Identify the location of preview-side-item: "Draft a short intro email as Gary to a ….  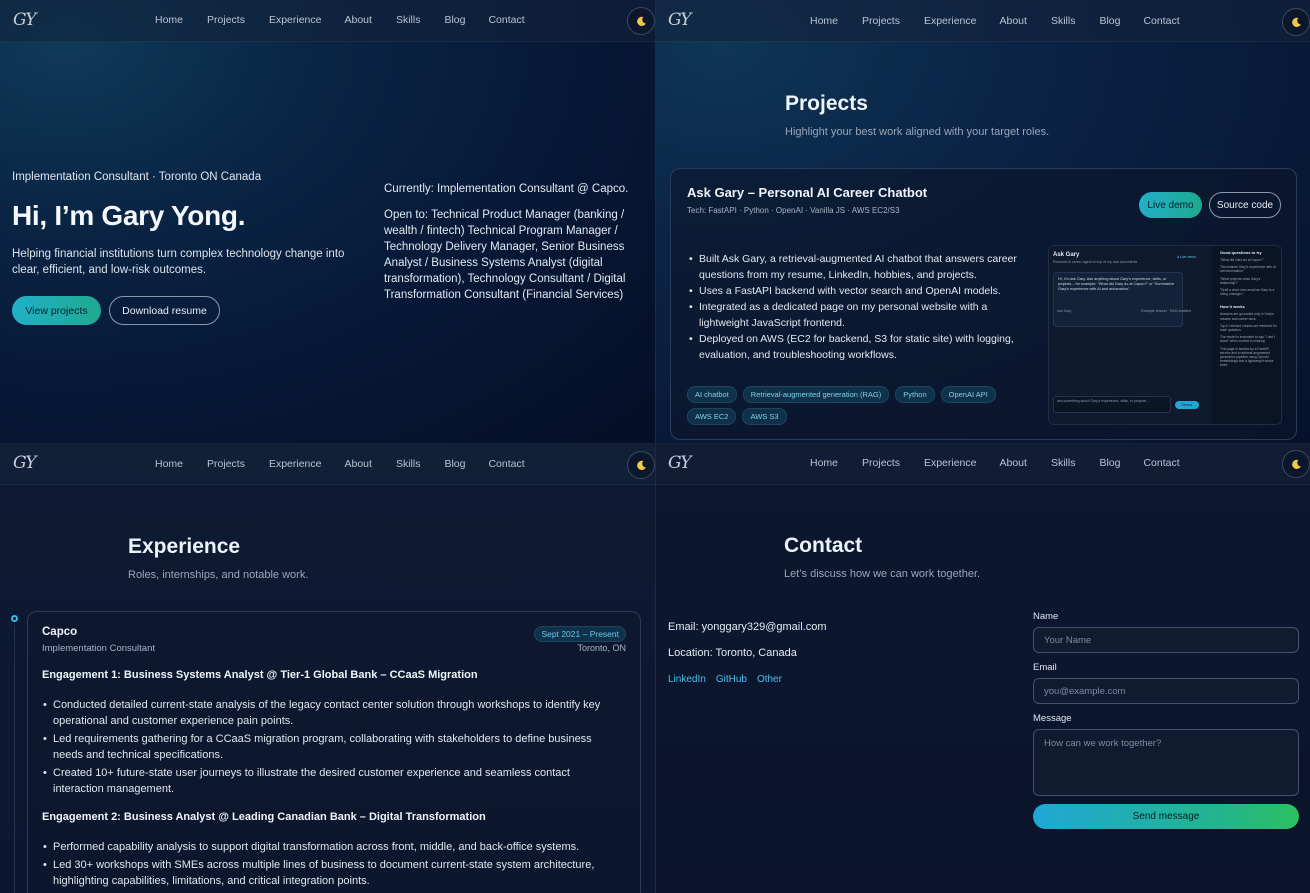
(1247, 292).